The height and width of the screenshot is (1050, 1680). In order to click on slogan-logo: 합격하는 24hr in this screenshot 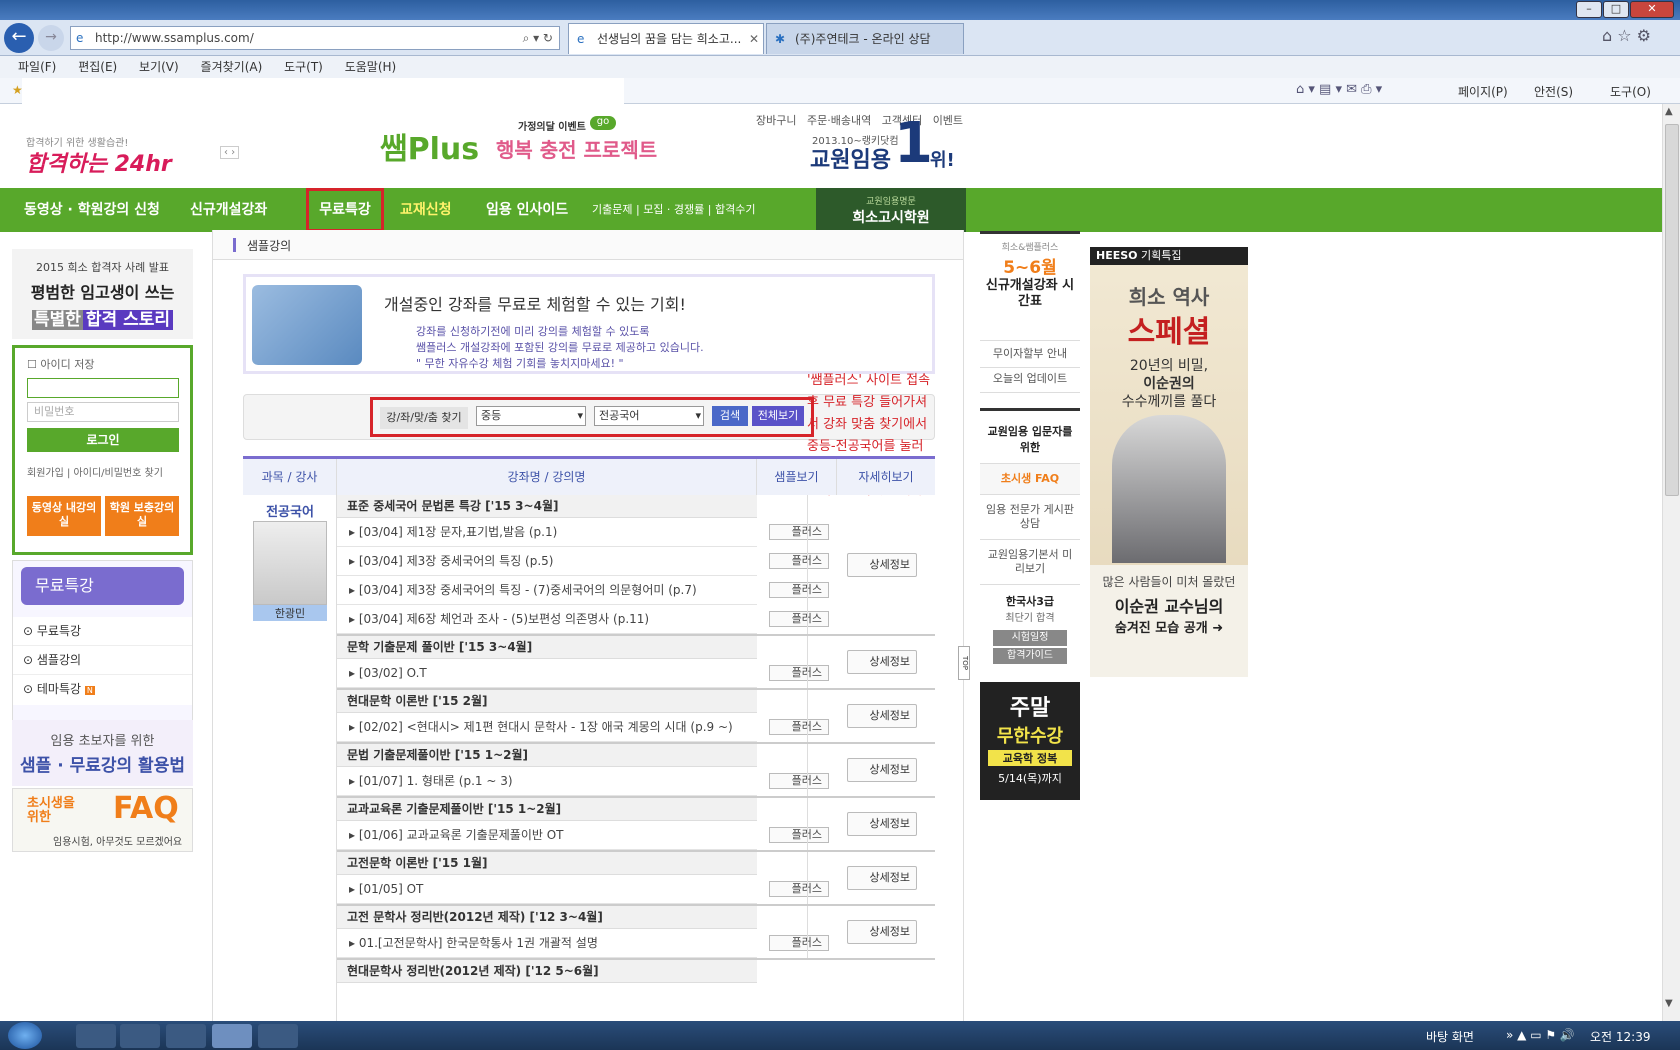, I will do `click(99, 162)`.